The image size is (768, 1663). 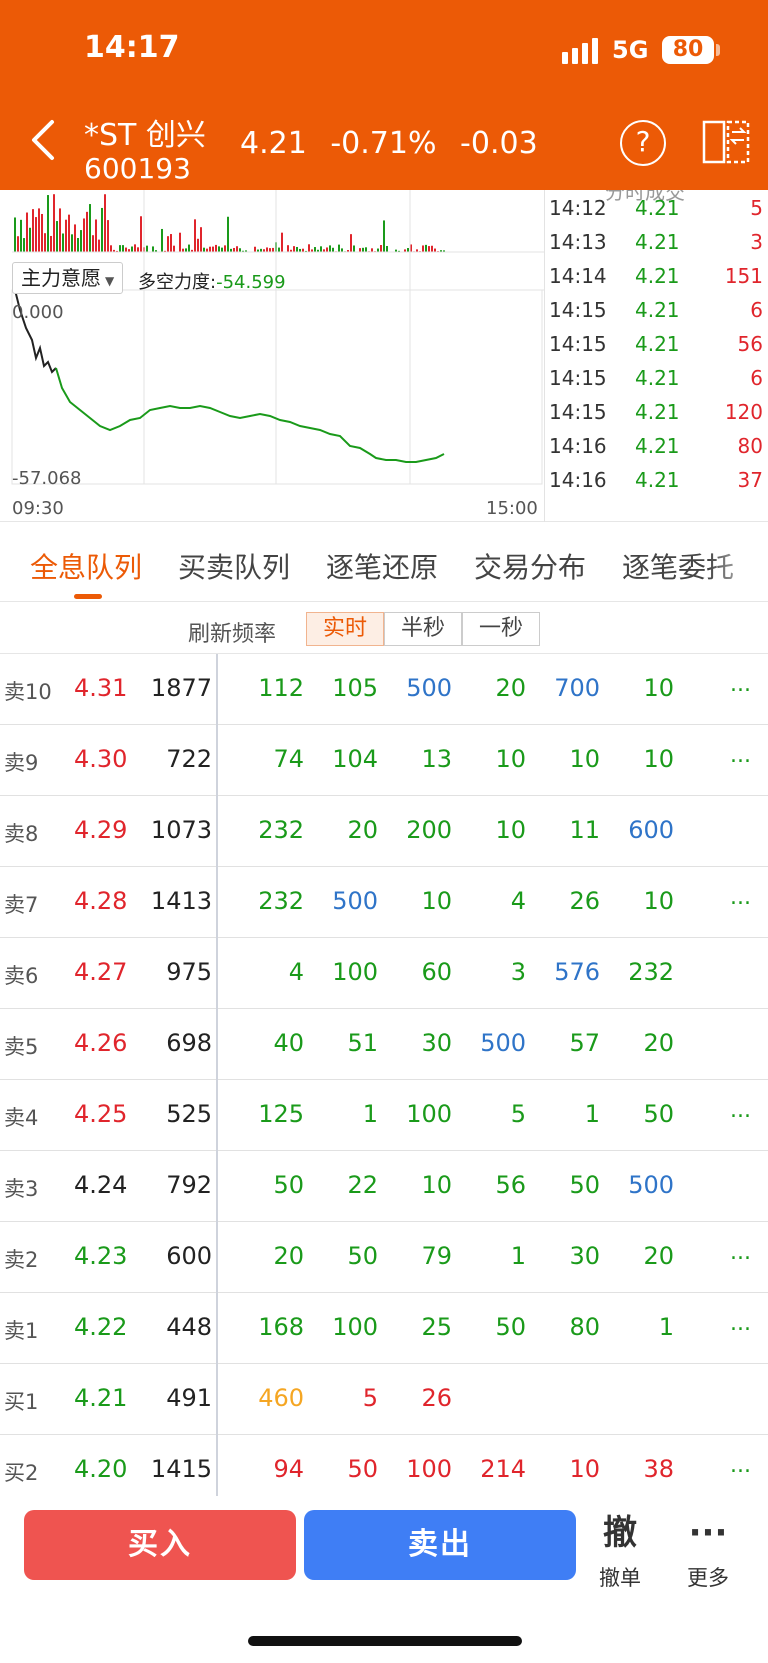 I want to click on queue-order-size: 11, so click(x=584, y=830).